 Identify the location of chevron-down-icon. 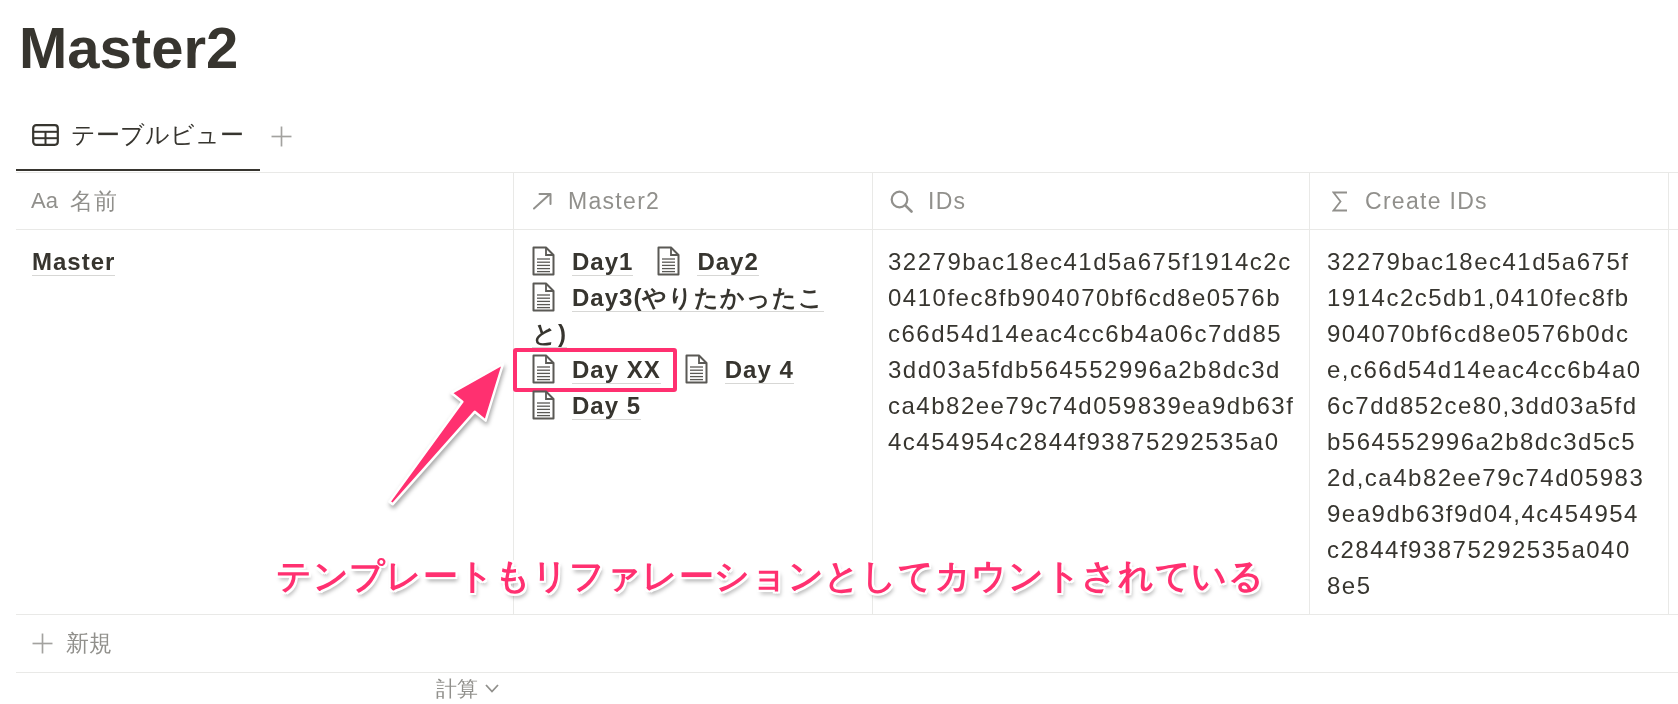
(492, 688).